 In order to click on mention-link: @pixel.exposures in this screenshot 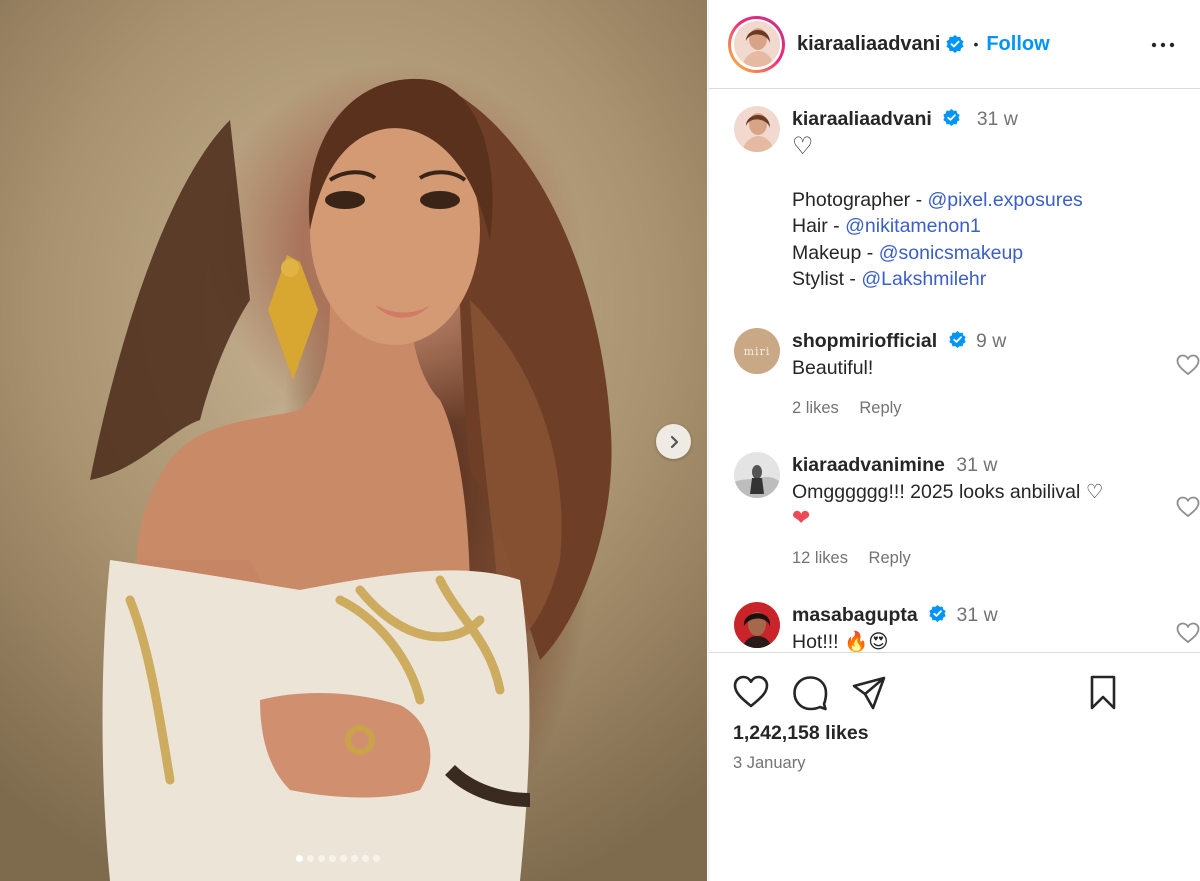, I will do `click(1005, 200)`.